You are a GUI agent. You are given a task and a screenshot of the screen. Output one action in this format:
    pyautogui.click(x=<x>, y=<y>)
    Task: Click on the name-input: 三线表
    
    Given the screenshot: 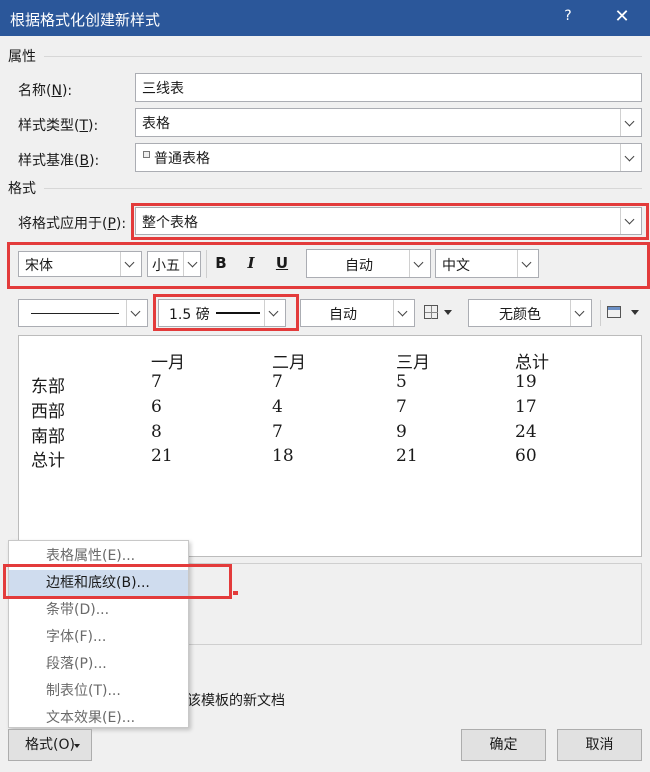 What is the action you would take?
    pyautogui.click(x=388, y=87)
    